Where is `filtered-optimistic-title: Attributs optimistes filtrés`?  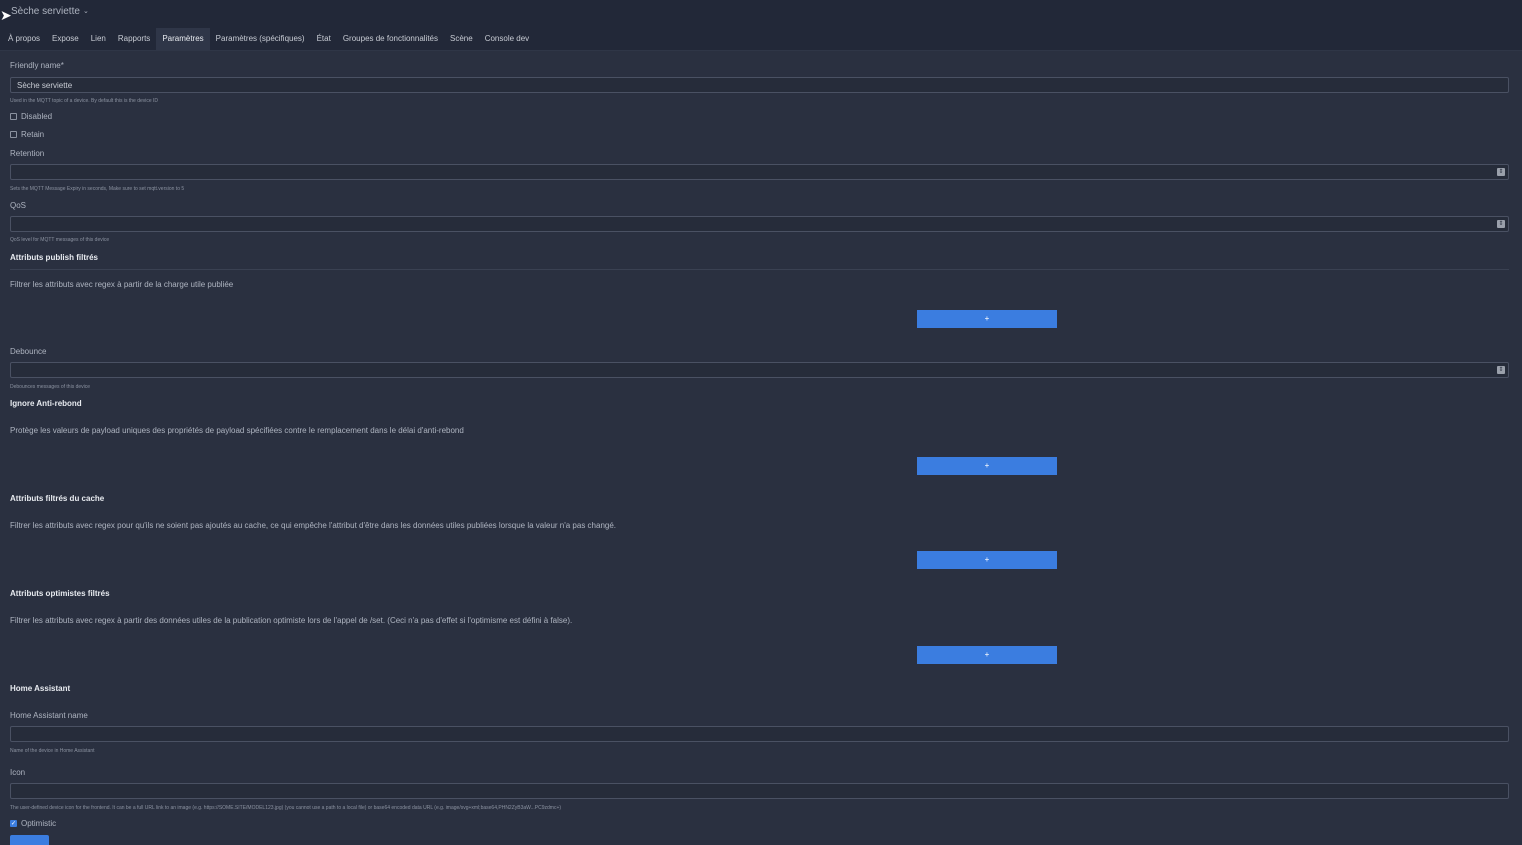 filtered-optimistic-title: Attributs optimistes filtrés is located at coordinates (60, 593).